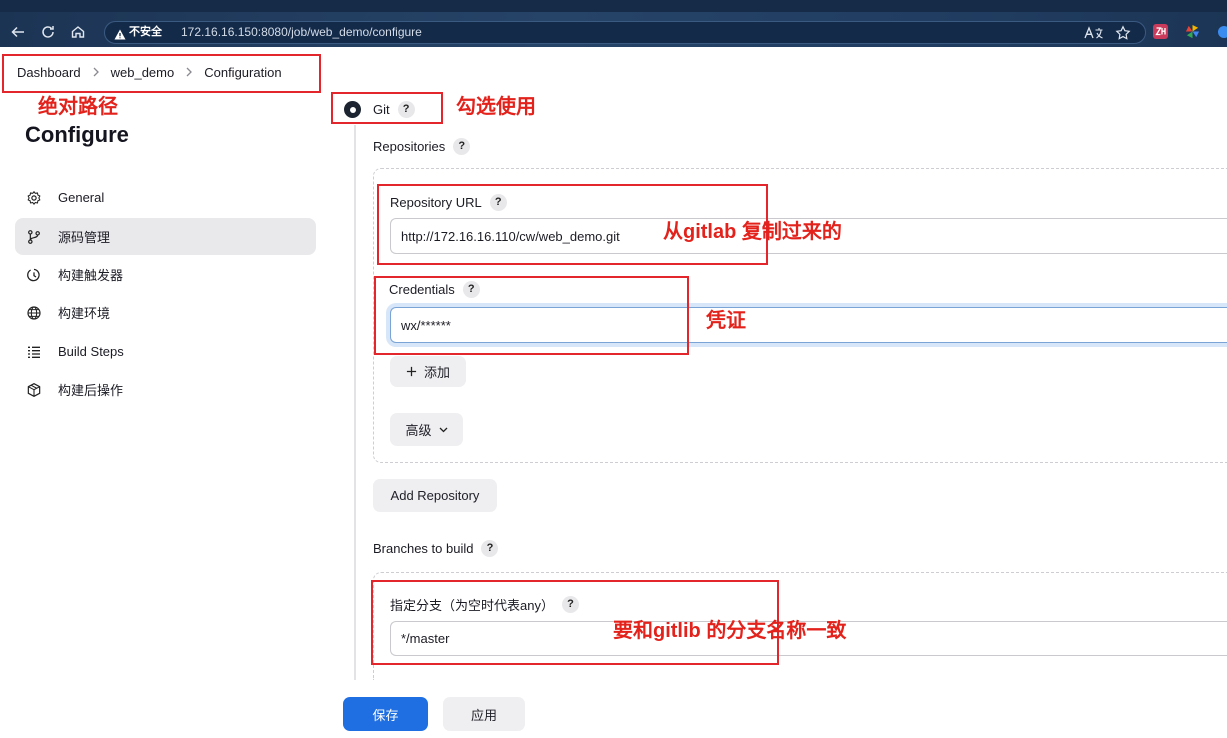 This screenshot has width=1227, height=738. I want to click on sidebar-item-label: 构建环境, so click(84, 313).